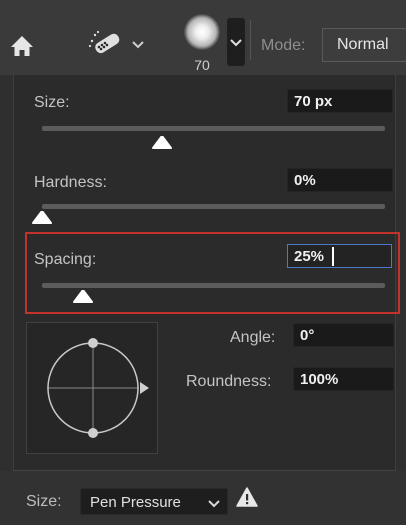  I want to click on size-field: 70 px, so click(340, 101).